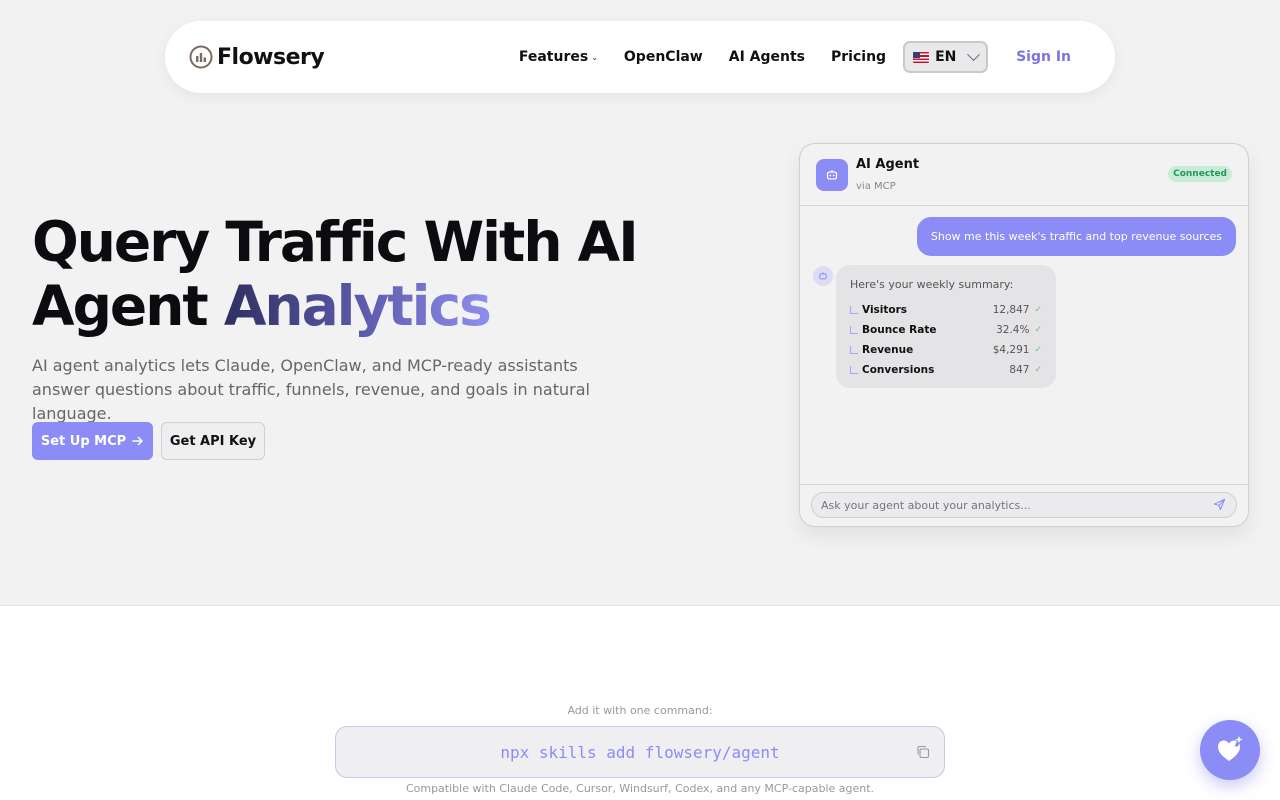  I want to click on nav-features-label: Features, so click(553, 57).